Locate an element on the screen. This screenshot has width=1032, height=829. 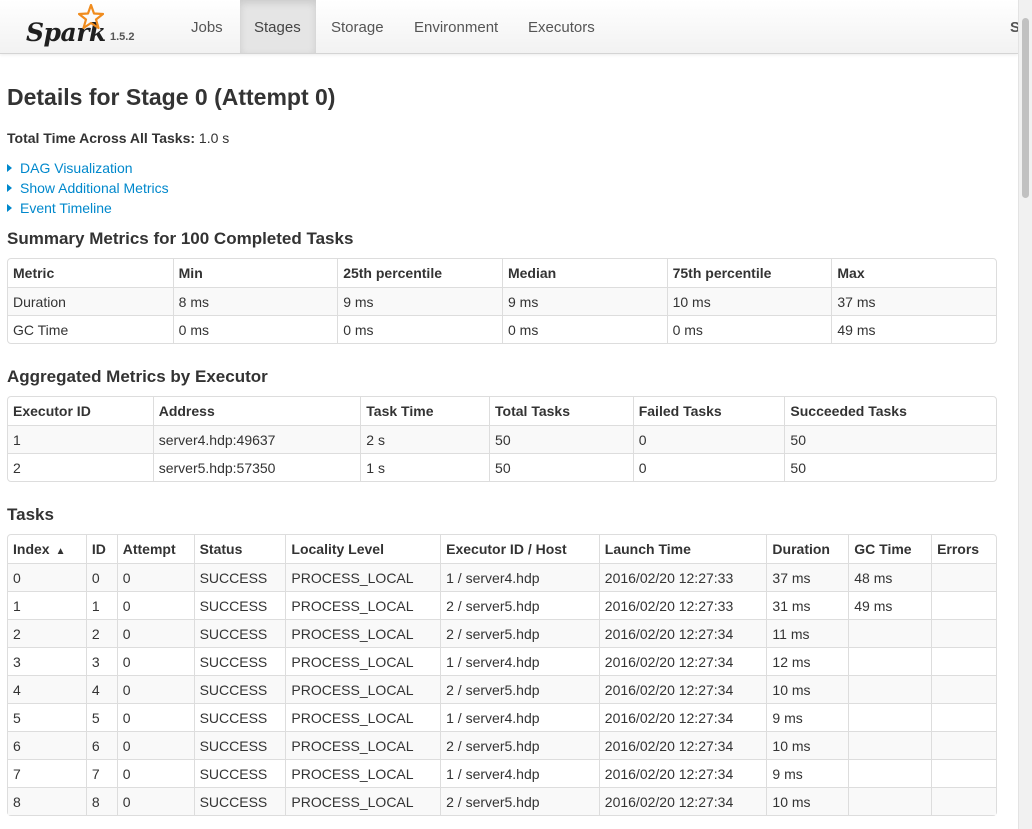
table-cell: 49 ms is located at coordinates (890, 605).